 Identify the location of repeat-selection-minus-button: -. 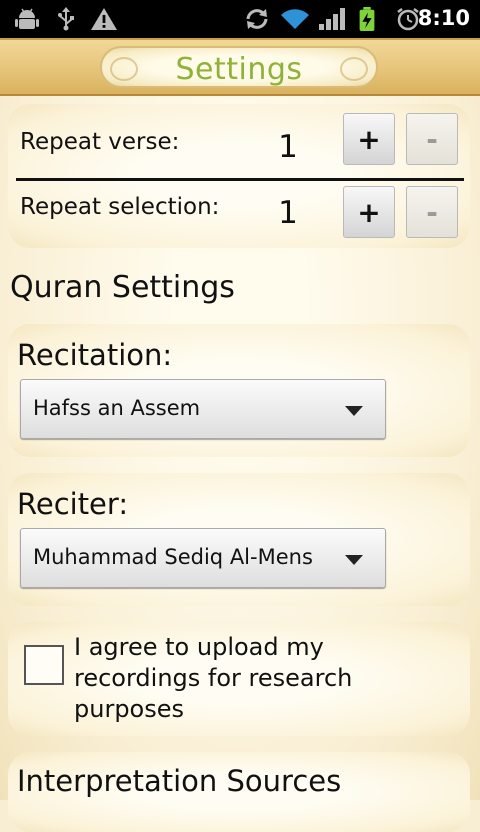
(432, 212).